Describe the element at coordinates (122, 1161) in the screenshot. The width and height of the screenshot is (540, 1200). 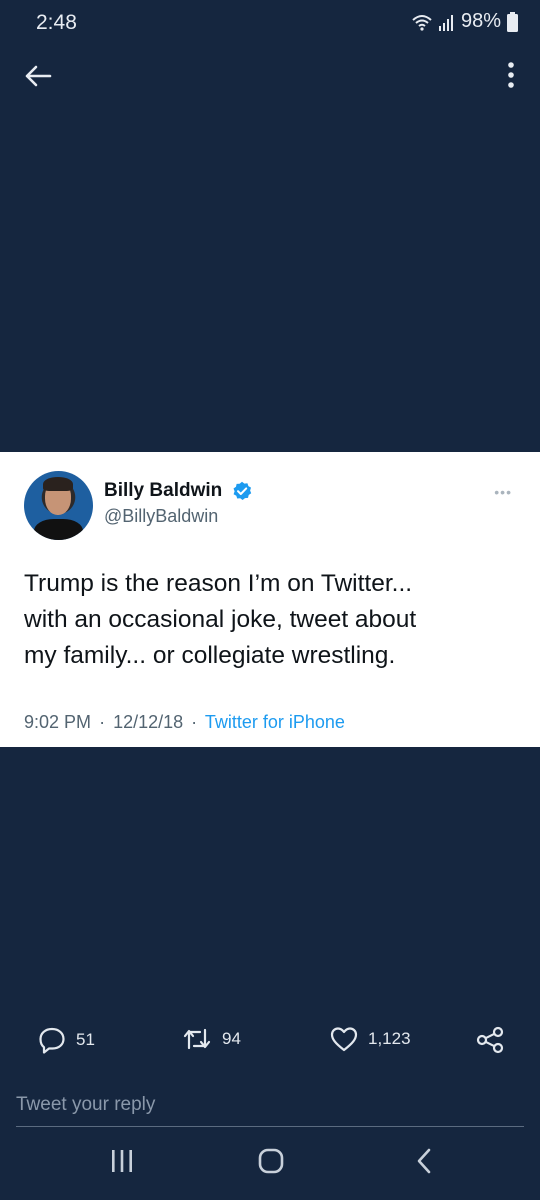
I see `recent-apps-icon` at that location.